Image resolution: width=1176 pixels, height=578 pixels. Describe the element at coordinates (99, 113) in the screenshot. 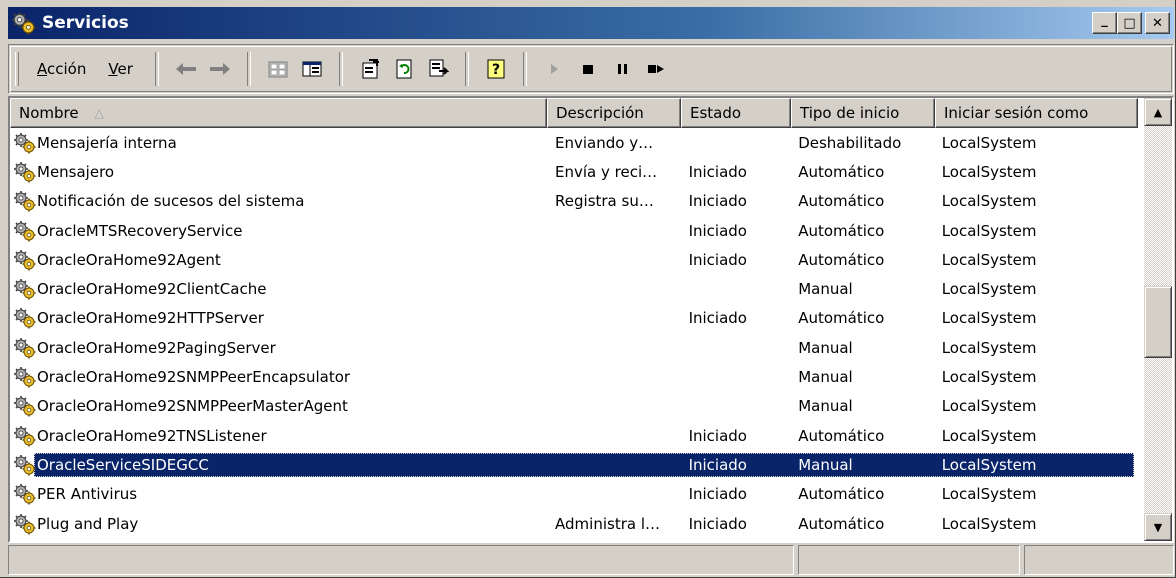

I see `sort-ascending-icon: △` at that location.